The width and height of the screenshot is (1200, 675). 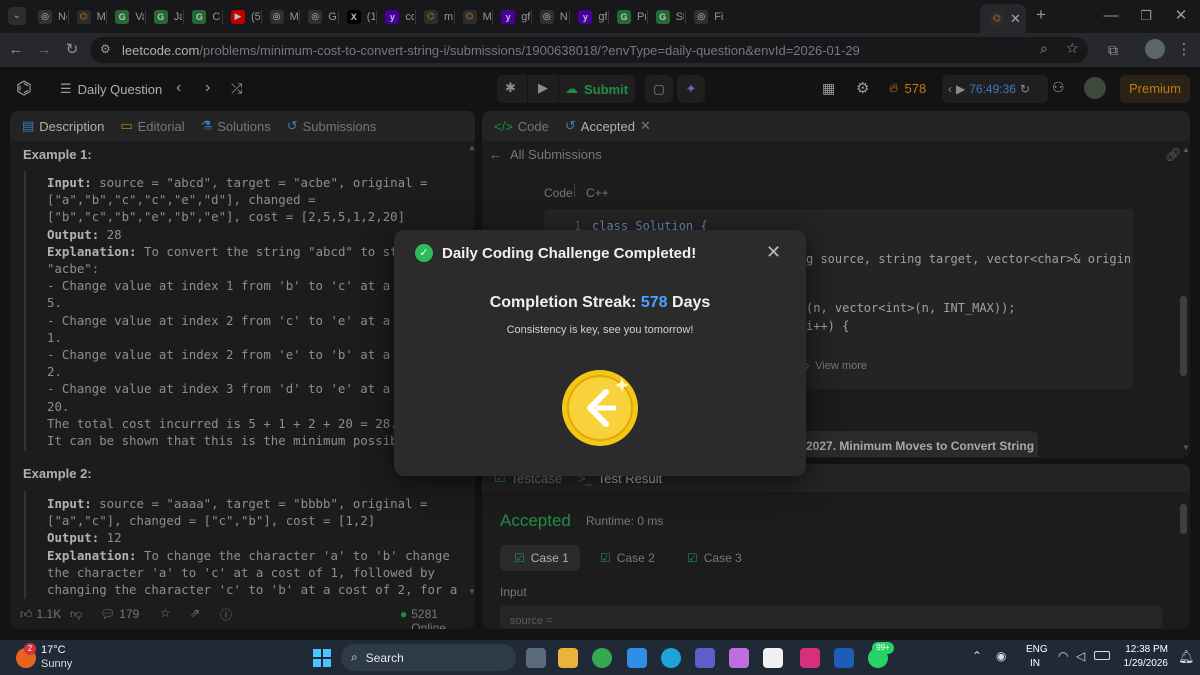 I want to click on tray-app-icon: ◉, so click(x=1001, y=656).